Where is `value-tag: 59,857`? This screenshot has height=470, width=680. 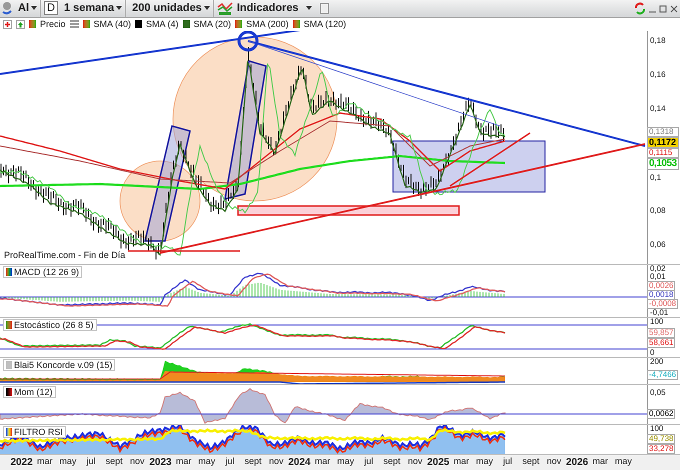 value-tag: 59,857 is located at coordinates (661, 333).